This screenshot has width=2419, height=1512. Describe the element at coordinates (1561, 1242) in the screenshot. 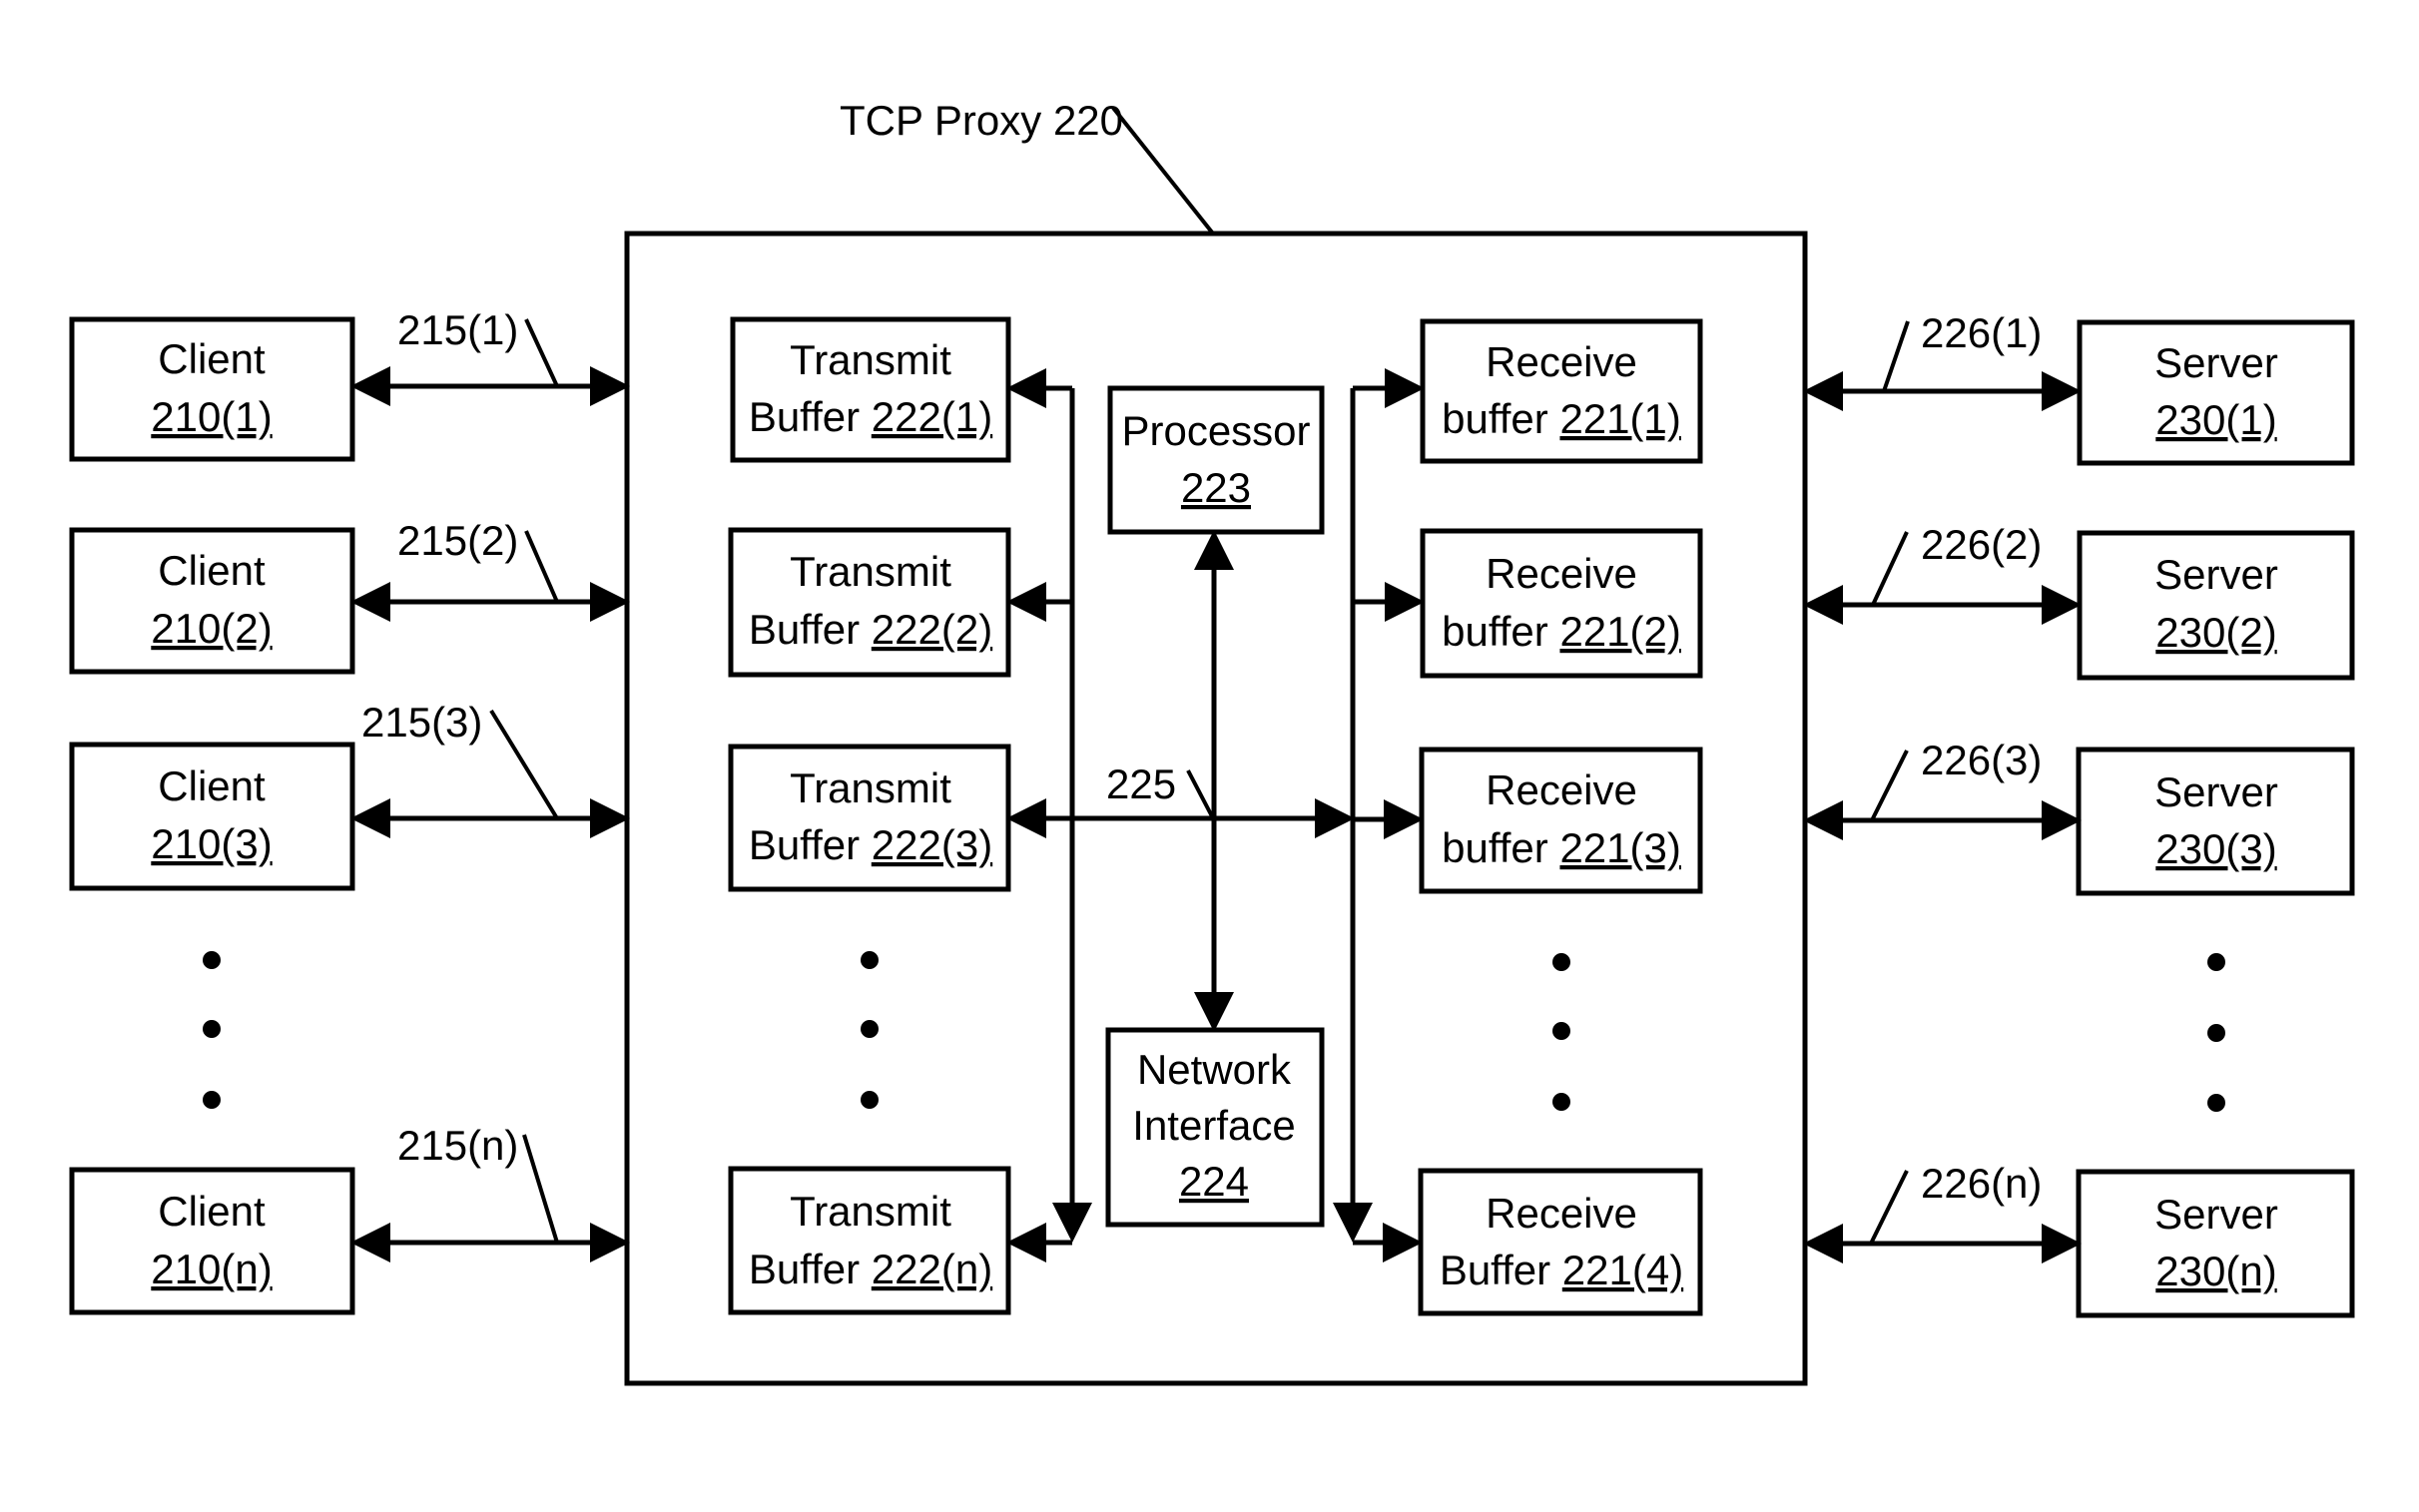

I see `receive-buffer-4: Receive Buffer 221(4)` at that location.